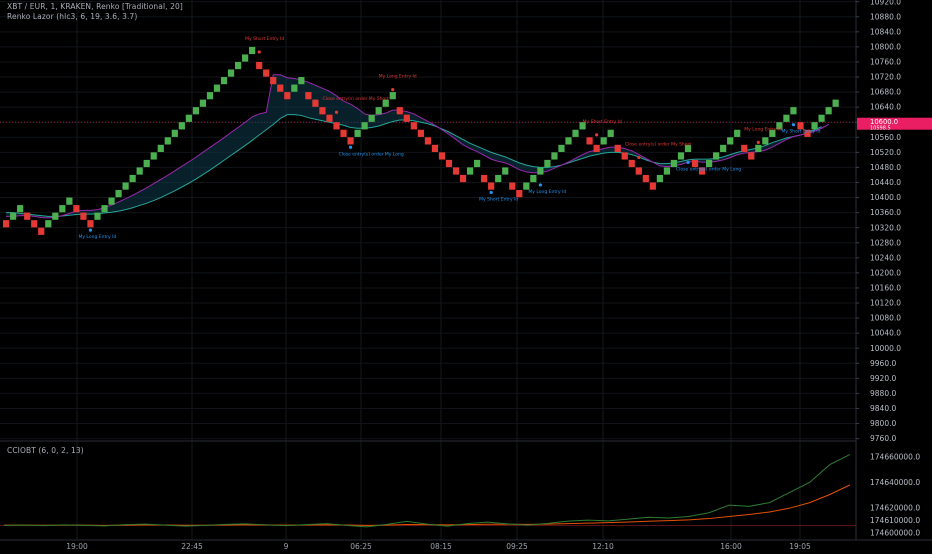 The image size is (932, 554). Describe the element at coordinates (361, 546) in the screenshot. I see `time-tick-label: 06:25` at that location.